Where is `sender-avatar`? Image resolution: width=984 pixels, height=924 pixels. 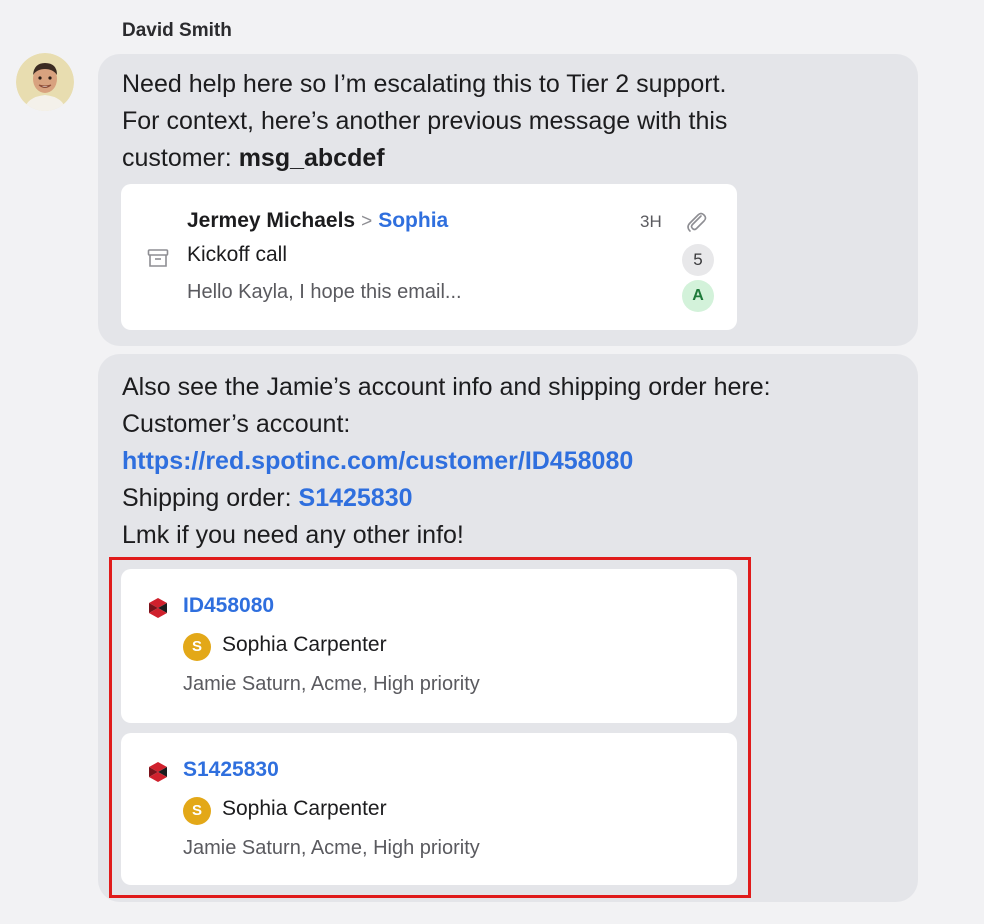 sender-avatar is located at coordinates (45, 82).